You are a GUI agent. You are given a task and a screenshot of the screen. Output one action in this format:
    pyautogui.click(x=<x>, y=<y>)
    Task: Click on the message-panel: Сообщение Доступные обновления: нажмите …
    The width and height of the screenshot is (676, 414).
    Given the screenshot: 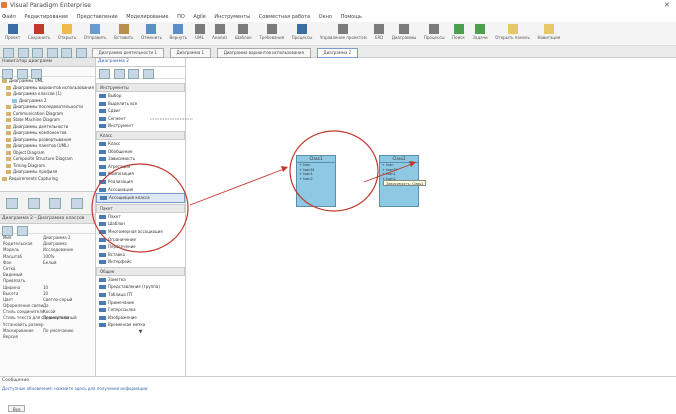 What is the action you would take?
    pyautogui.click(x=338, y=395)
    